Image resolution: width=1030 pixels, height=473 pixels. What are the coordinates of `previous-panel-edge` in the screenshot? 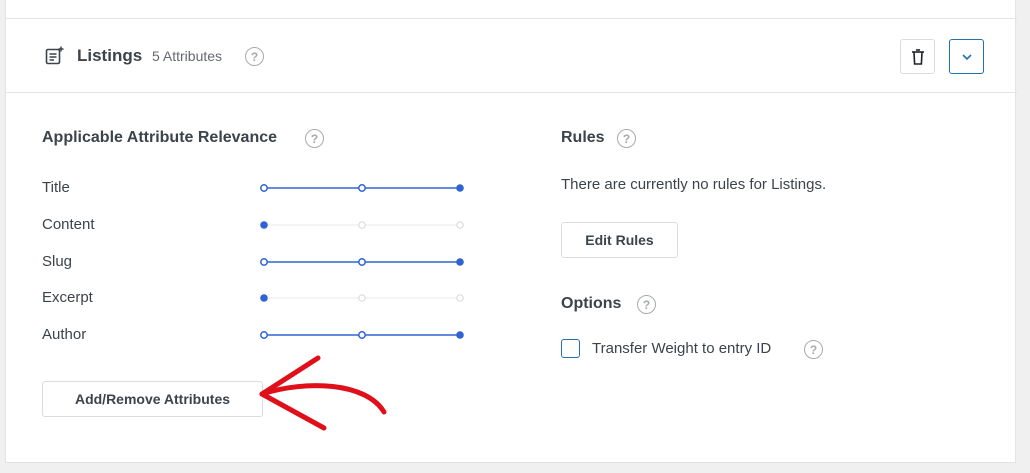 It's located at (511, 9).